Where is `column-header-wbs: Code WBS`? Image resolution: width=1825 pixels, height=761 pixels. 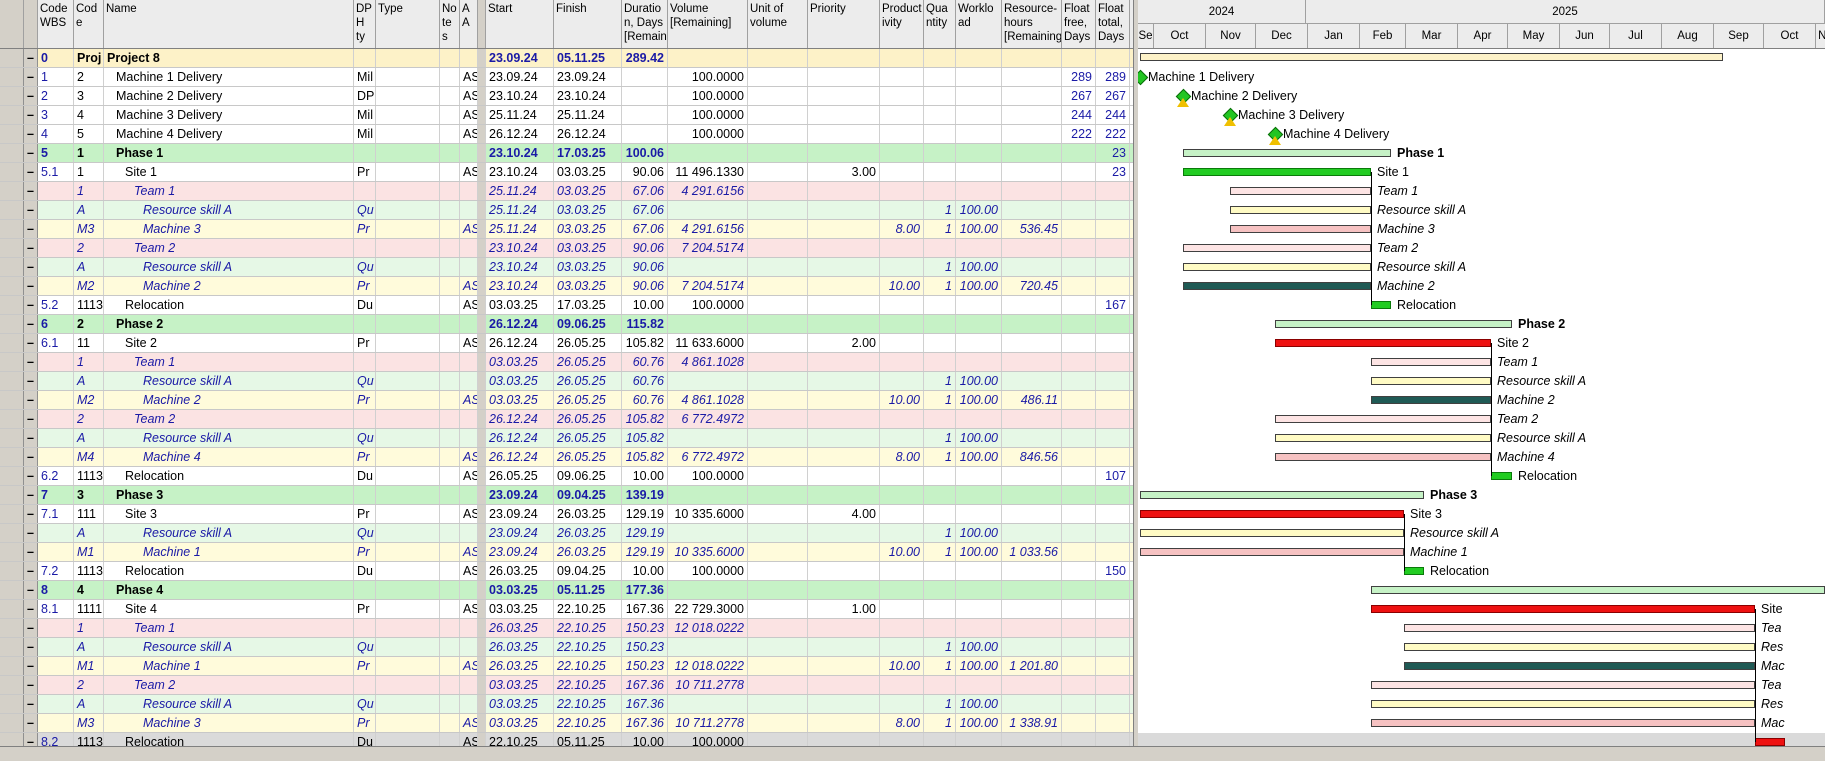 column-header-wbs: Code WBS is located at coordinates (56, 24).